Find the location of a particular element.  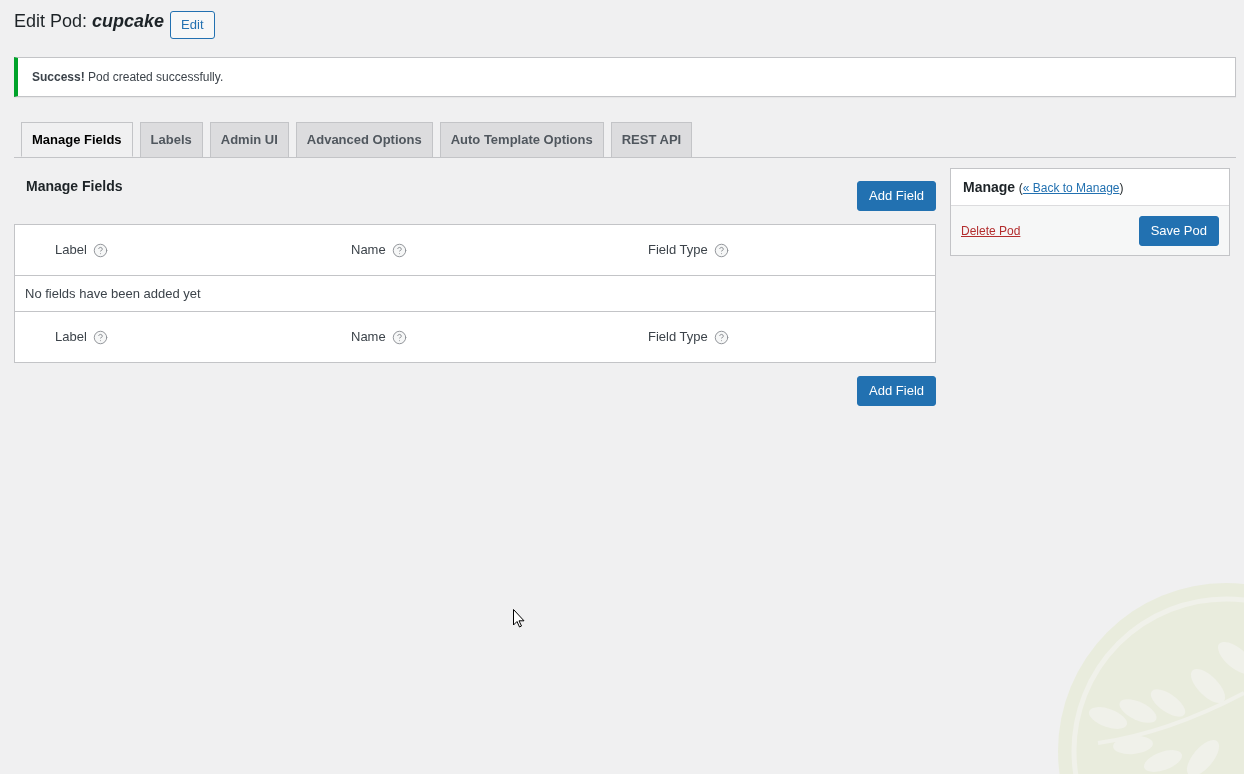

save-pod-button: Save Pod is located at coordinates (1178, 230).